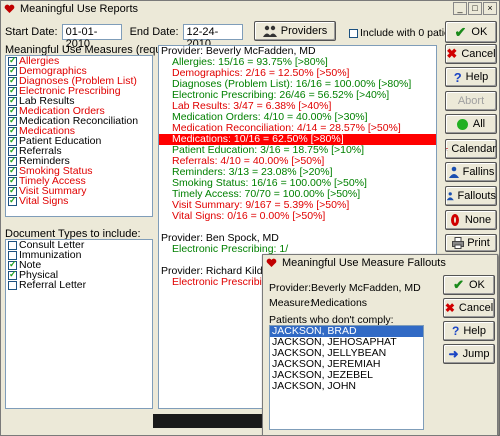 This screenshot has height=436, width=500. I want to click on dialog-cancel-label: Cancel, so click(476, 308).